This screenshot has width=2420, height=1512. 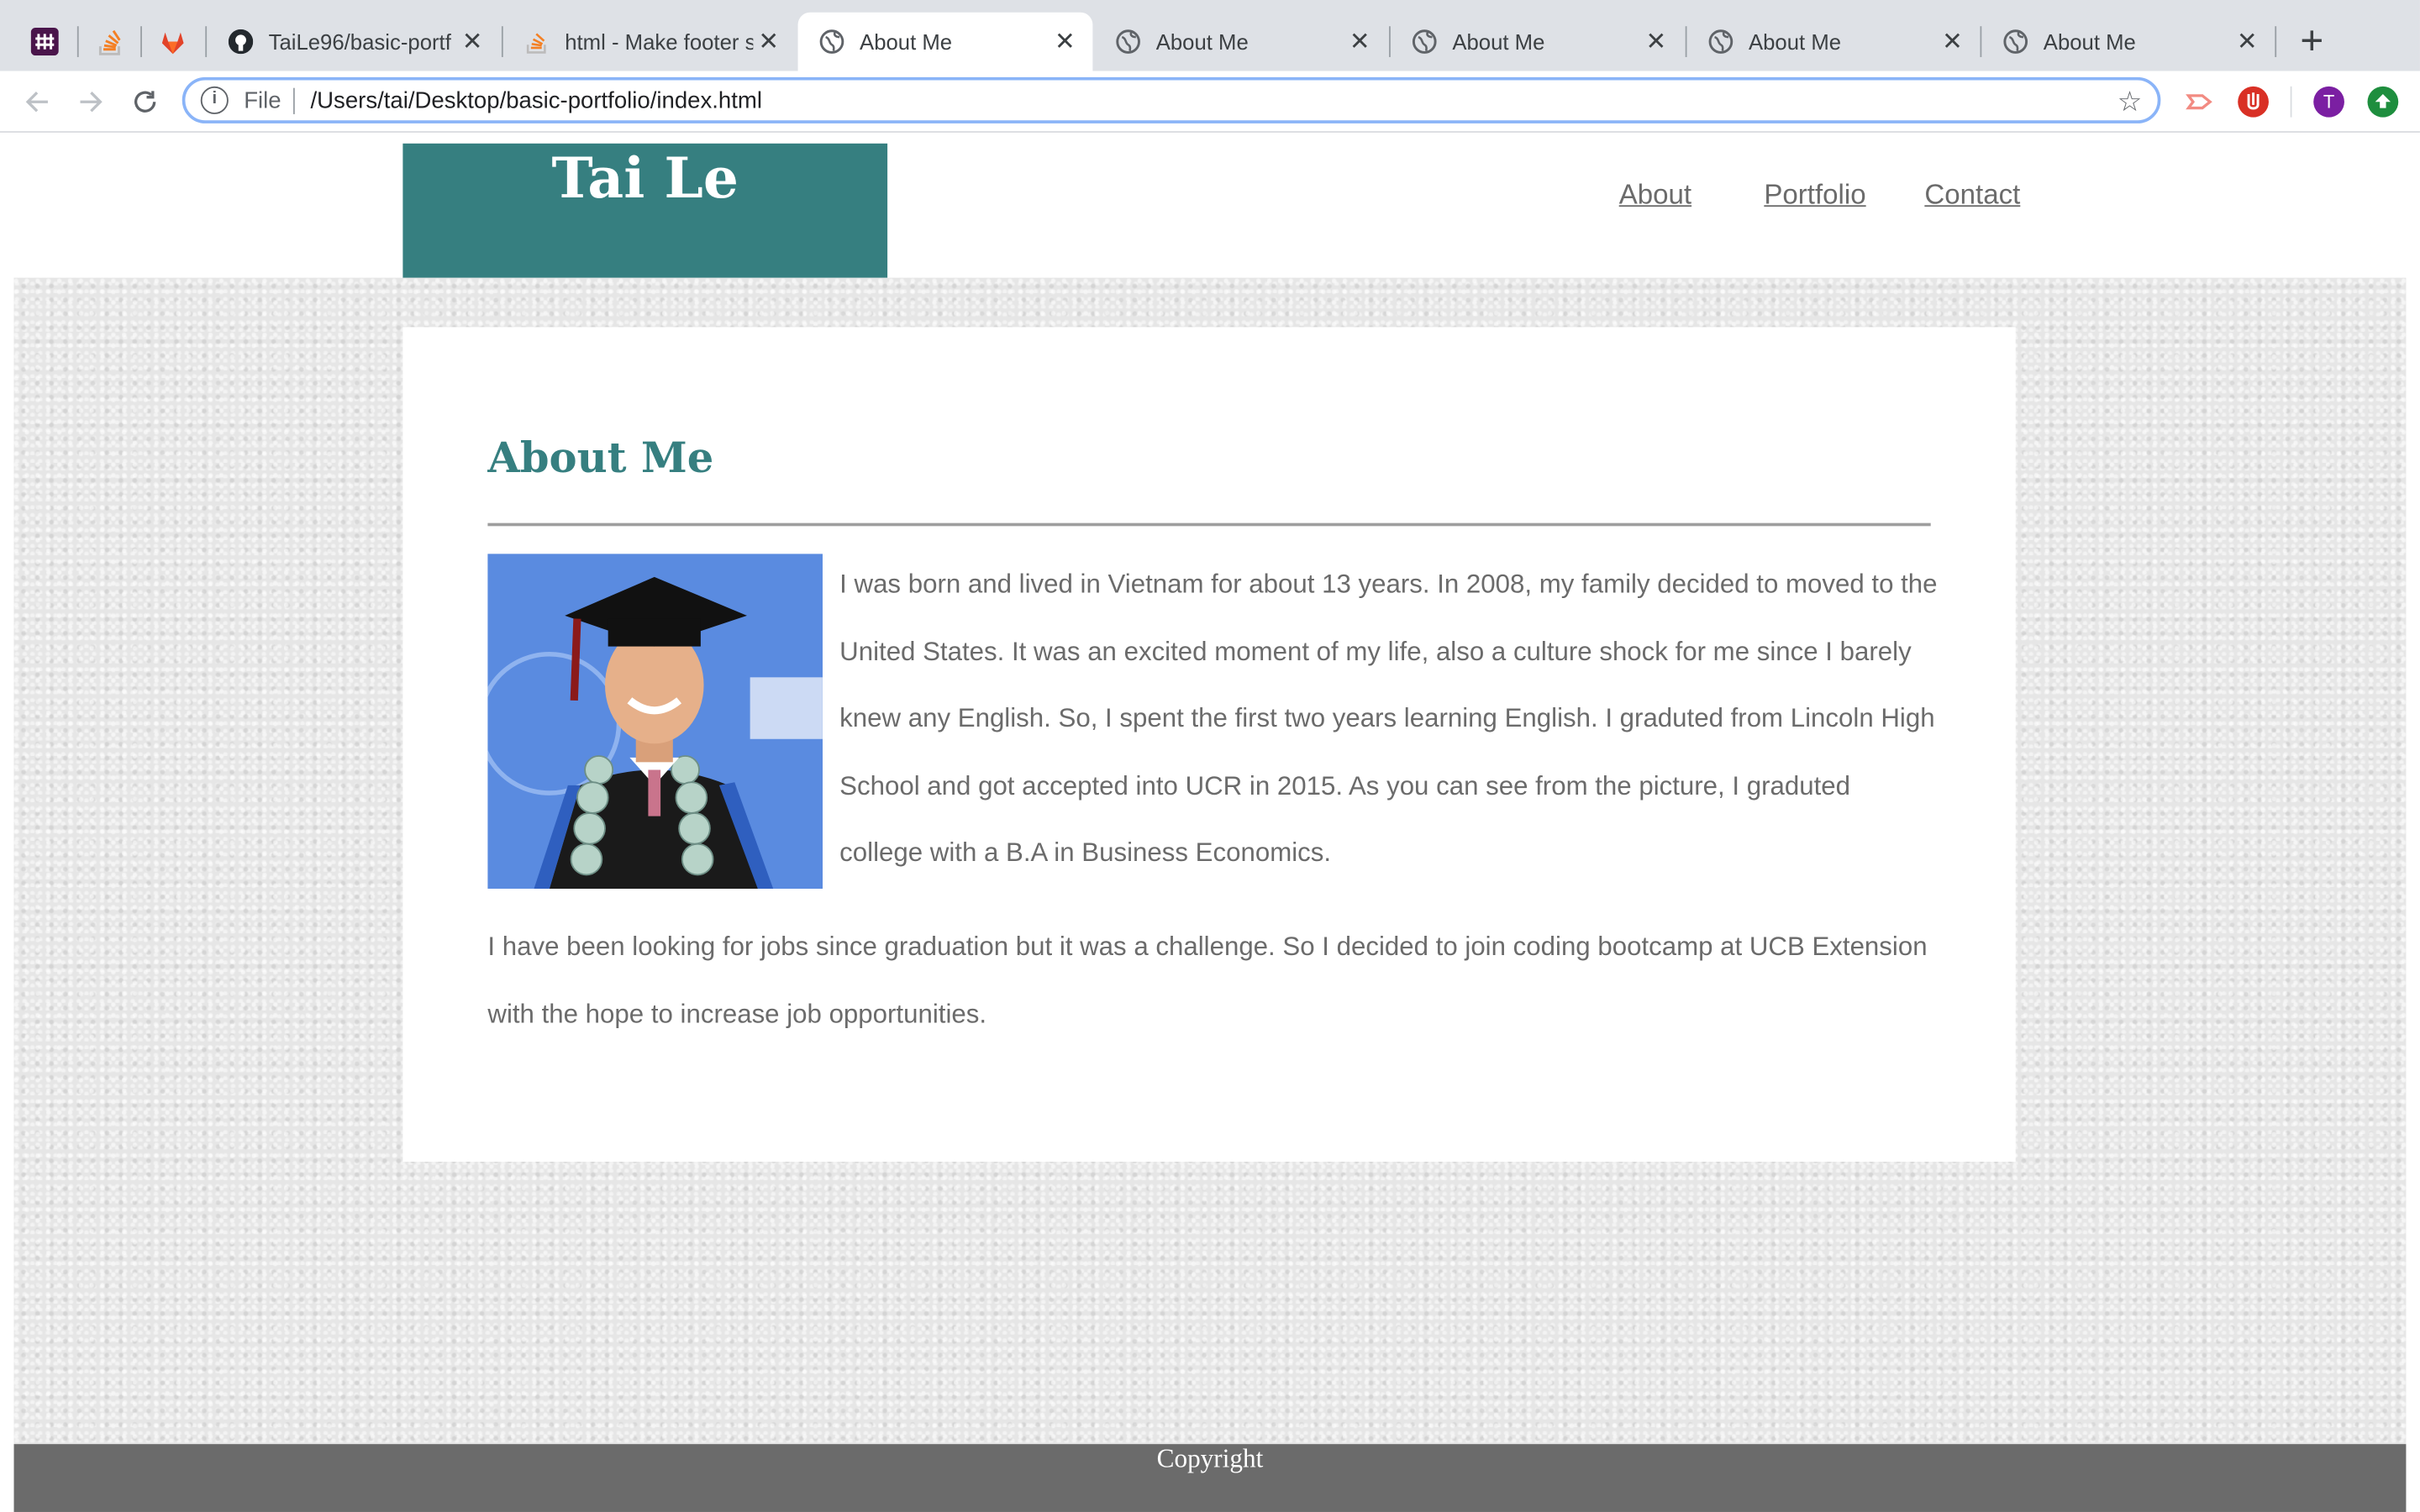 I want to click on nav-link-contact: Contact, so click(x=1972, y=195).